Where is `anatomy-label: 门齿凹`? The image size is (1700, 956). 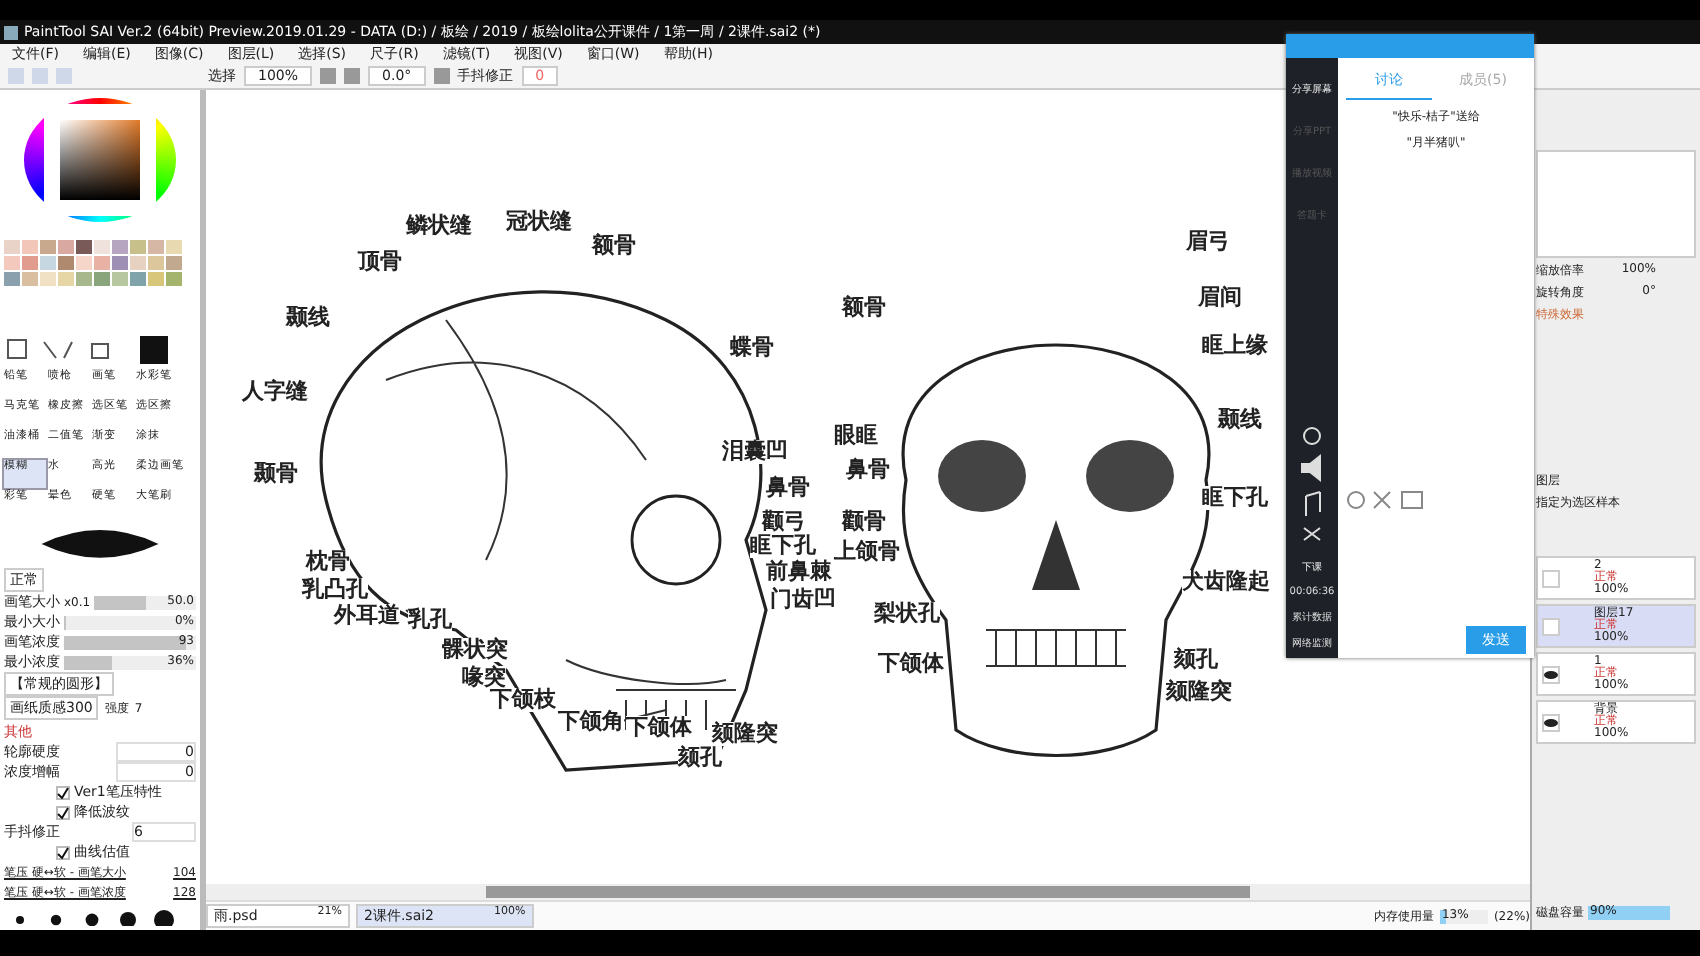
anatomy-label: 门齿凹 is located at coordinates (803, 600).